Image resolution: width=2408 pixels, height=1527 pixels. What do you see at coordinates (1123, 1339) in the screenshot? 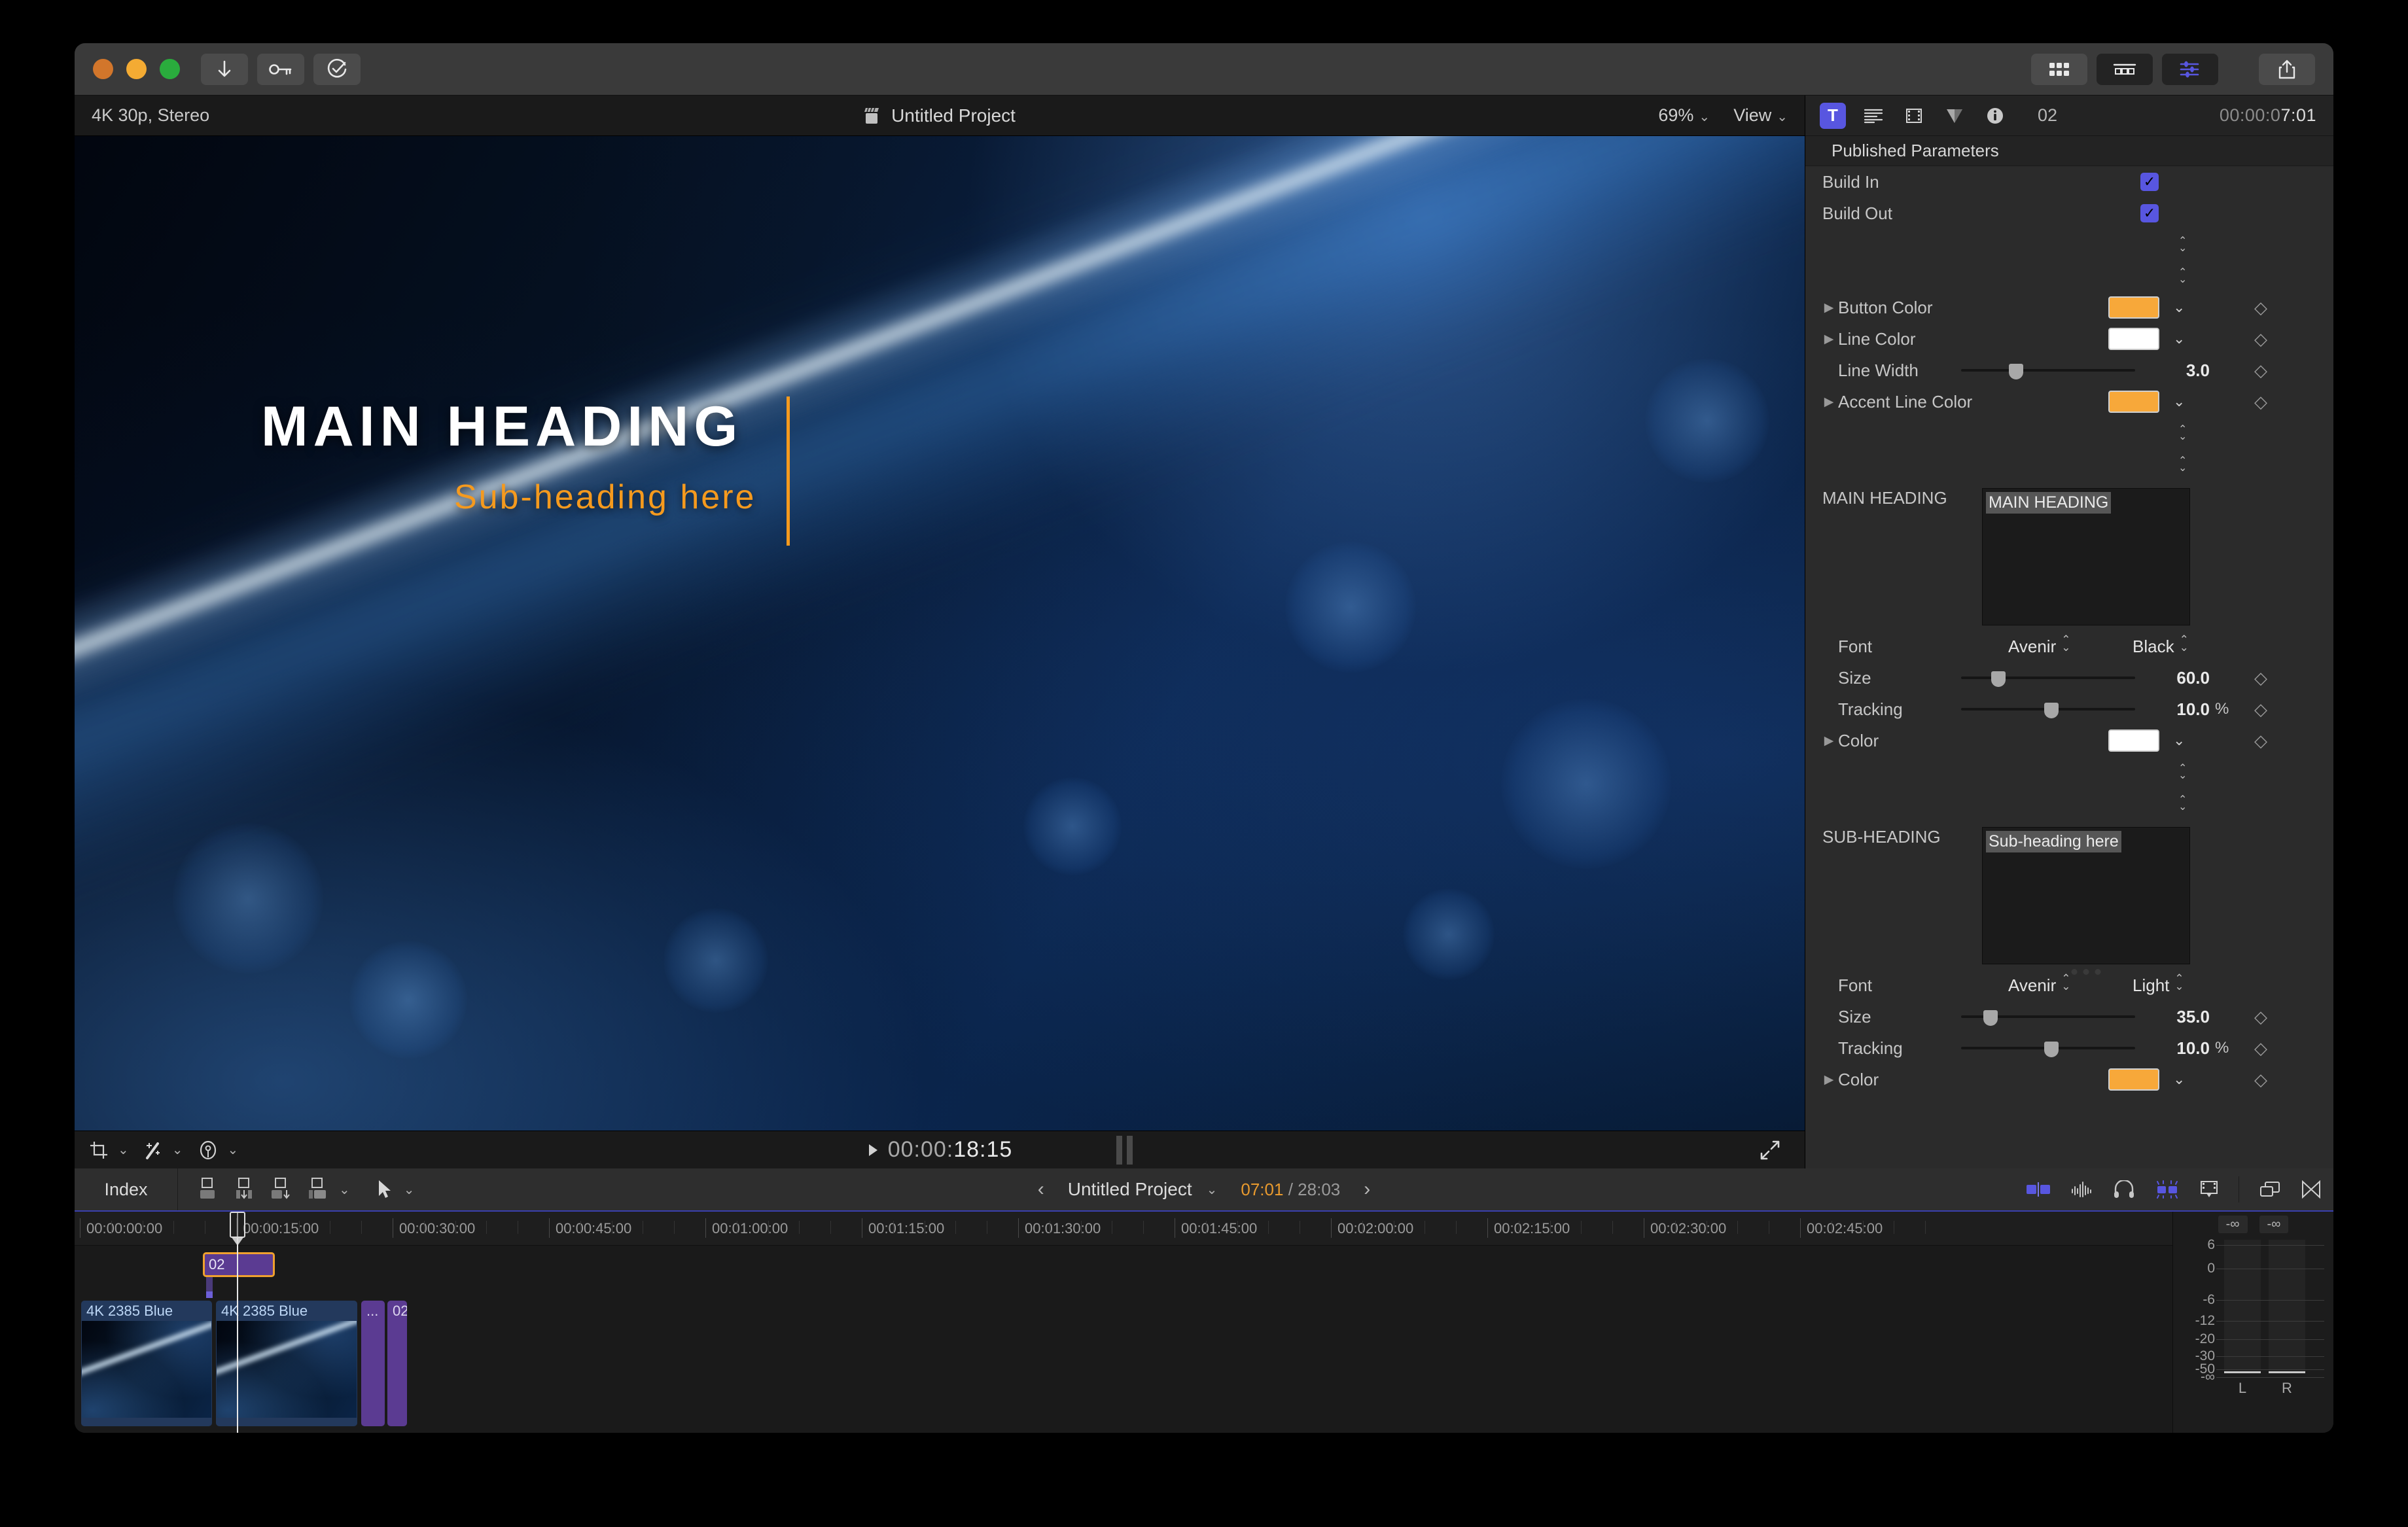
I see `timeline-clips-area: 02 4K 2385 Blue 4K 2385 Blue ... 02` at bounding box center [1123, 1339].